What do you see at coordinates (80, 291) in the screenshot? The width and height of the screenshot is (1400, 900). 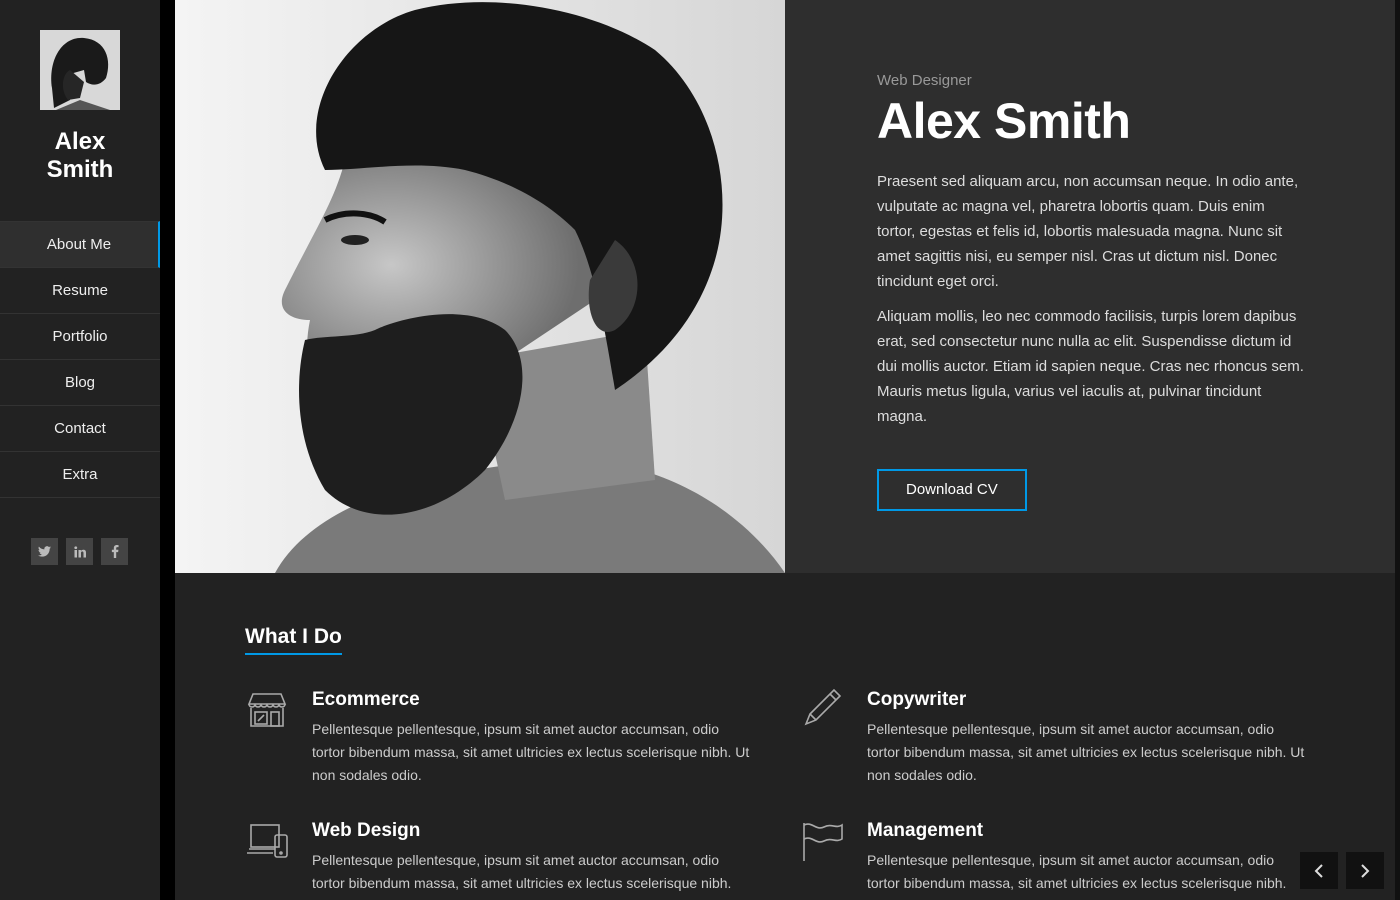 I see `nav-item-resume: Resume` at bounding box center [80, 291].